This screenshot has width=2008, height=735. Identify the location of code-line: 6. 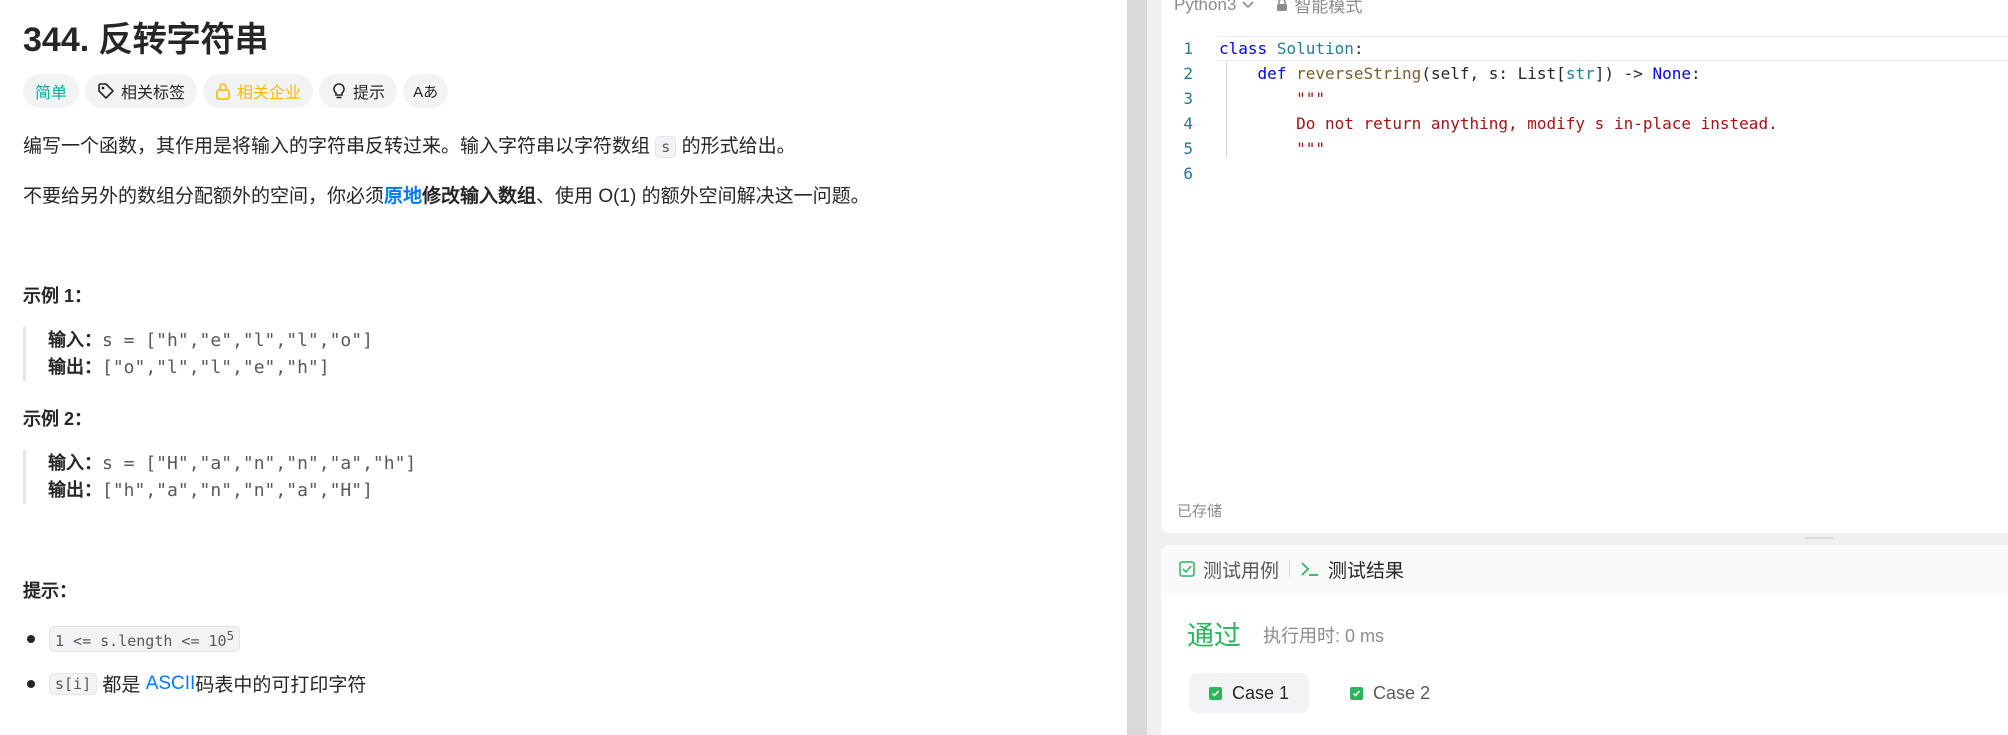
(1584, 173).